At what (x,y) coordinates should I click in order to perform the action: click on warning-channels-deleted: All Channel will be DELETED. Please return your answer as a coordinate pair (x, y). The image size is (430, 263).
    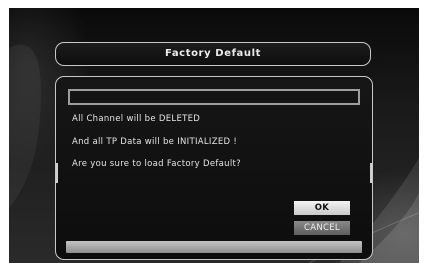
    Looking at the image, I should click on (136, 119).